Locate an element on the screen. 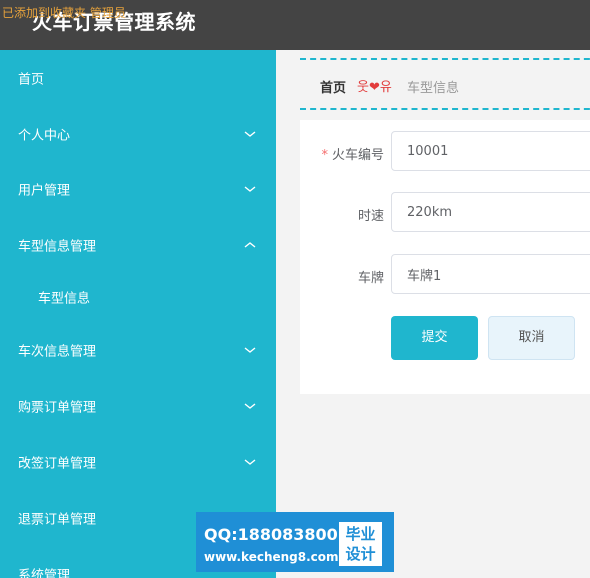 The height and width of the screenshot is (578, 590). sidebar-item-label: 车次信息管理 is located at coordinates (57, 352).